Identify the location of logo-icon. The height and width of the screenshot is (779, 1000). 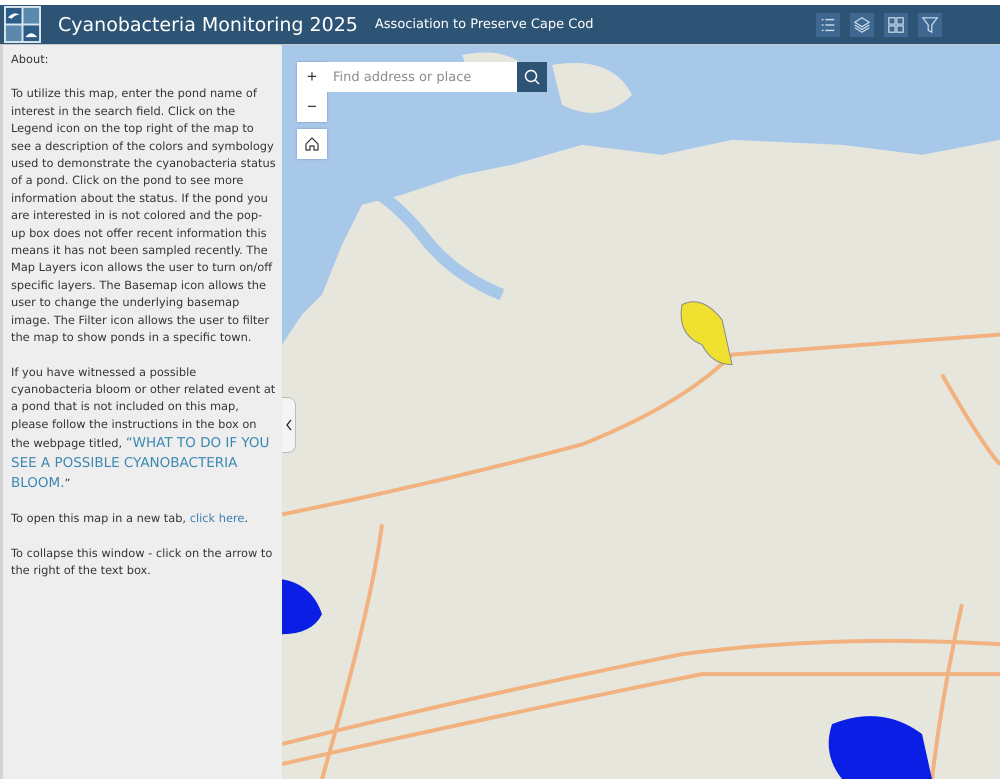
(22, 24).